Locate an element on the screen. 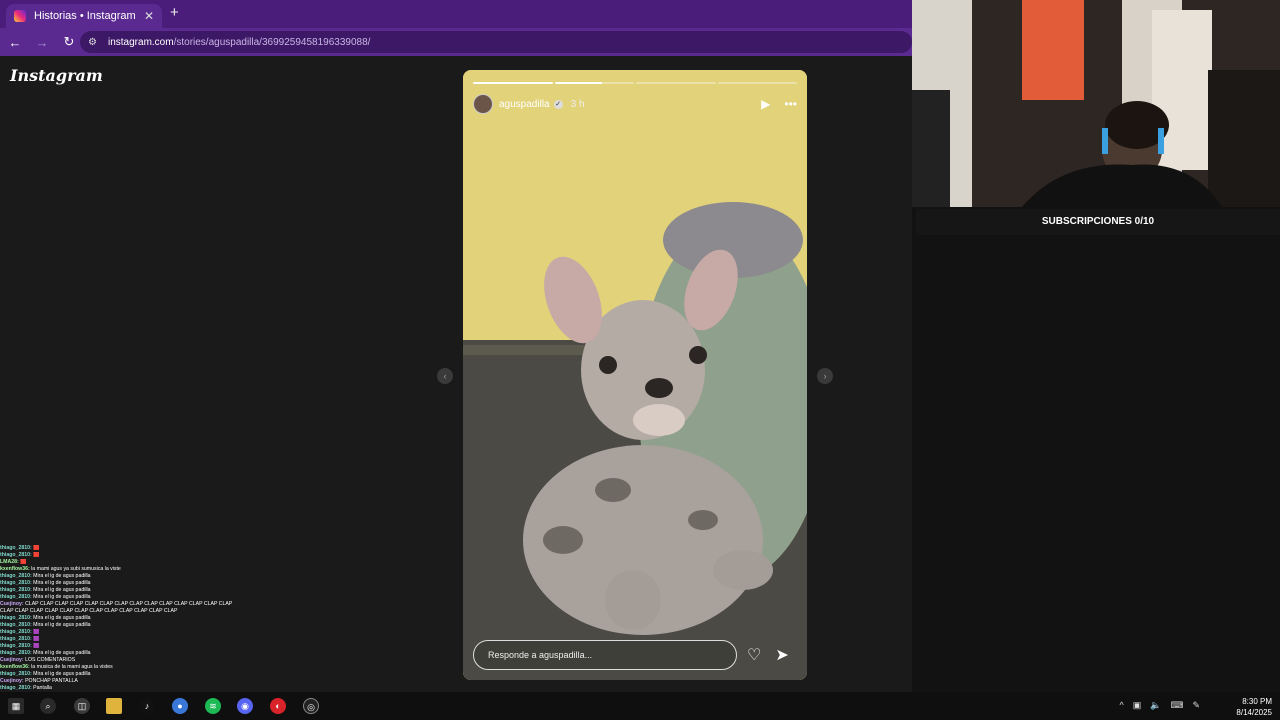 The image size is (1280, 720). tab-title: Historias • Instagram is located at coordinates (85, 16).